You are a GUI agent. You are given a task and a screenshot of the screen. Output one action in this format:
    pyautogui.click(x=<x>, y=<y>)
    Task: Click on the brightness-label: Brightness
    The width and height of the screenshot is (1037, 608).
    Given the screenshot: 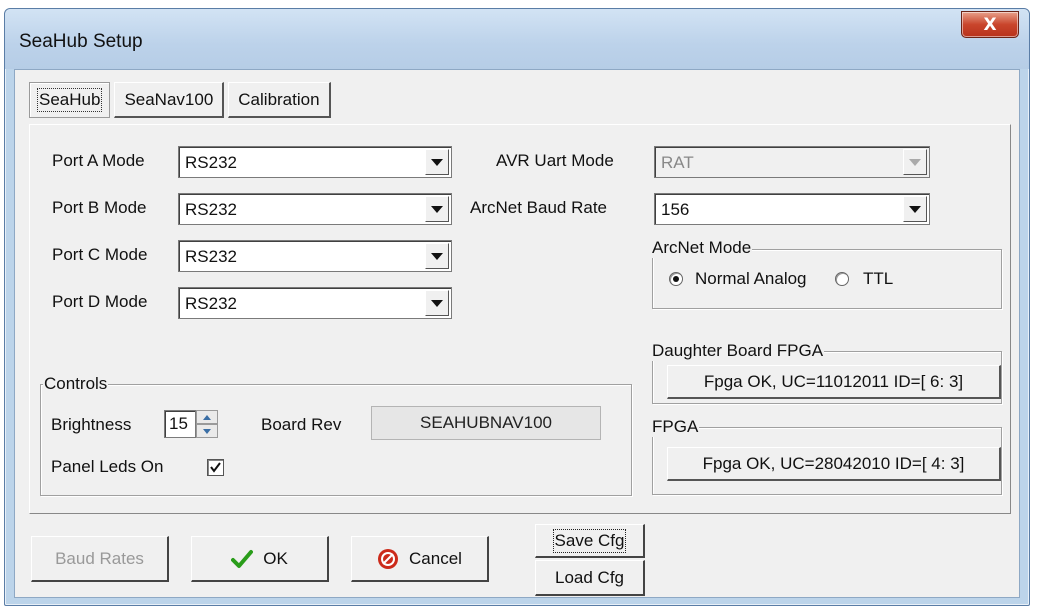 What is the action you would take?
    pyautogui.click(x=91, y=424)
    